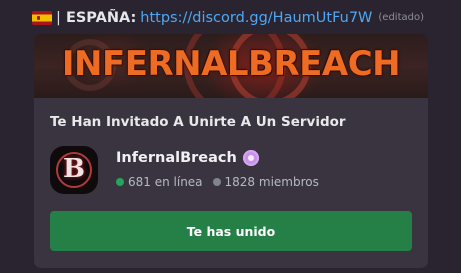 The image size is (461, 273). I want to click on message-colon: :, so click(133, 18).